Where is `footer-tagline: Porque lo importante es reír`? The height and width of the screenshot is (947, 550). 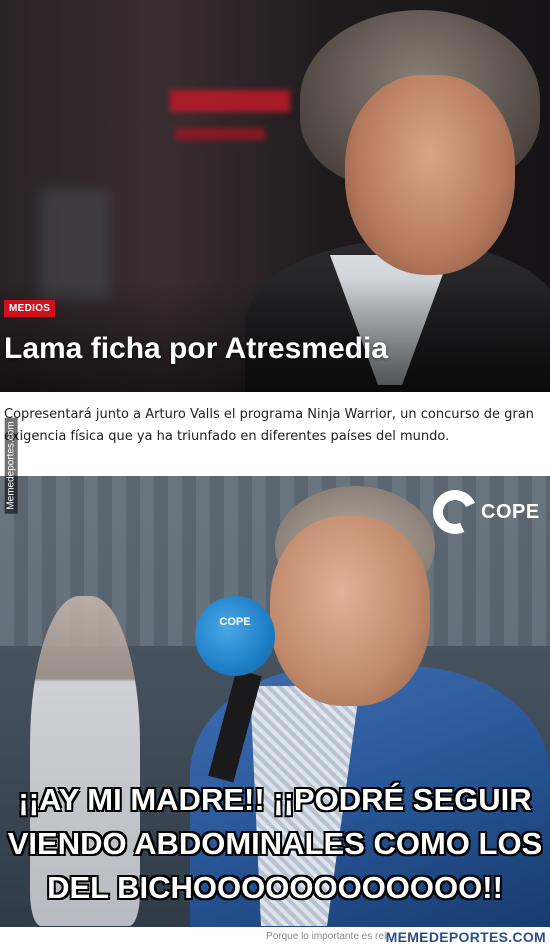
footer-tagline: Porque lo importante es reír is located at coordinates (328, 936).